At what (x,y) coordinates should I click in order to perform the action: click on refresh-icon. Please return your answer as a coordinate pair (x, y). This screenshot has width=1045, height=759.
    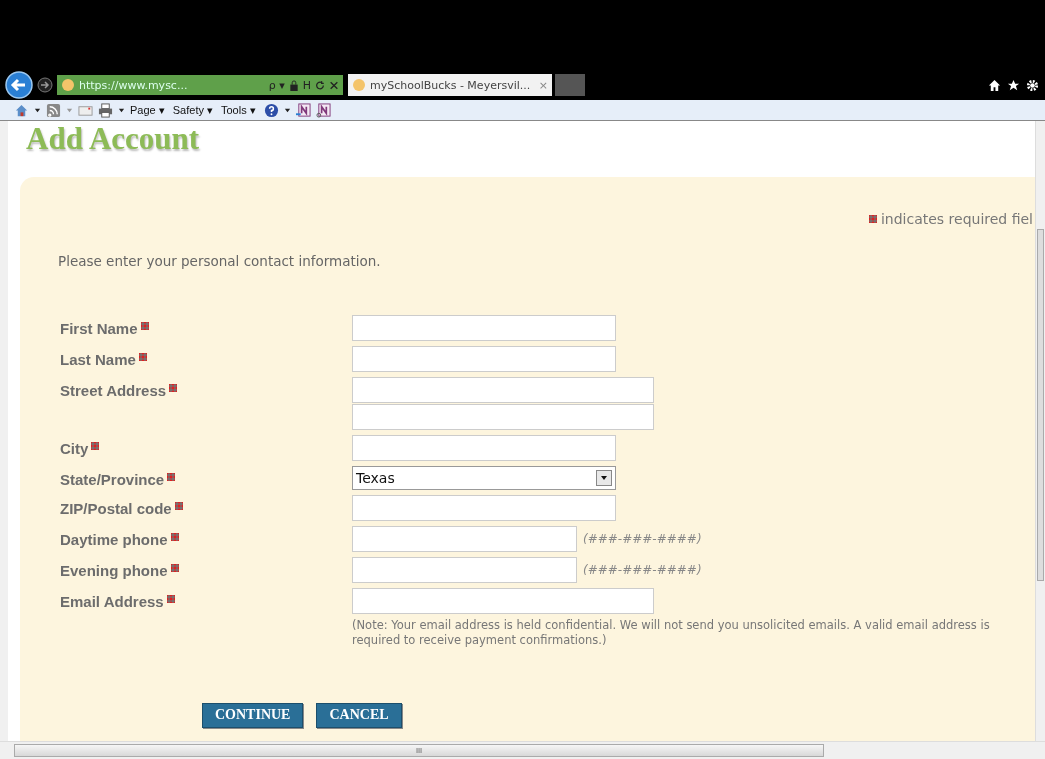
    Looking at the image, I should click on (320, 85).